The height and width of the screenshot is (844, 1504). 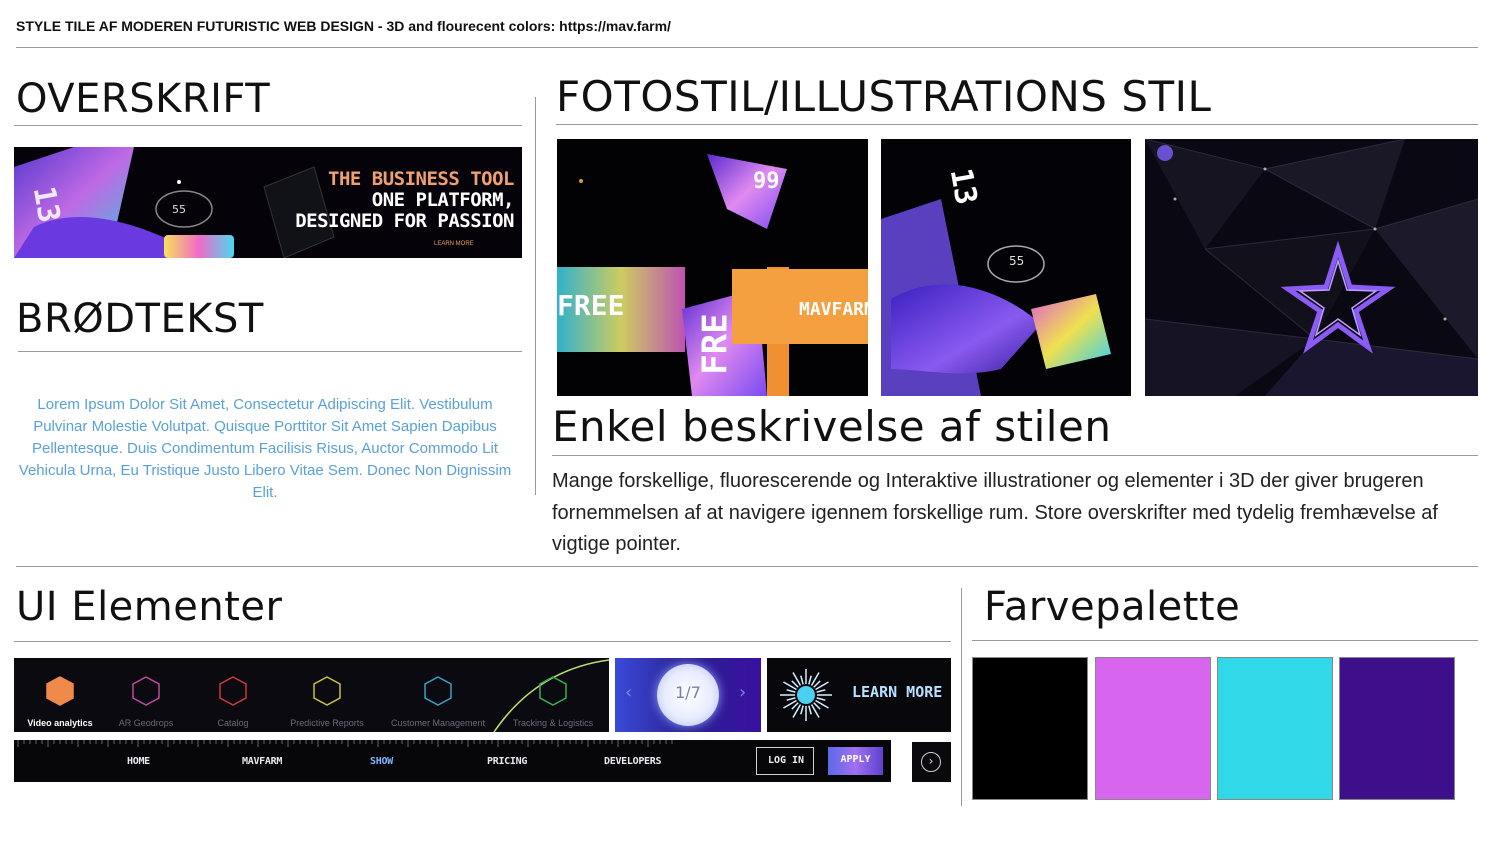 I want to click on heading-description: Enkel beskrivelse af stilen, so click(x=832, y=426).